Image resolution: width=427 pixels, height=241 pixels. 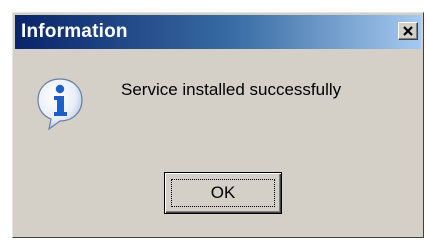 What do you see at coordinates (60, 104) in the screenshot?
I see `info-icon` at bounding box center [60, 104].